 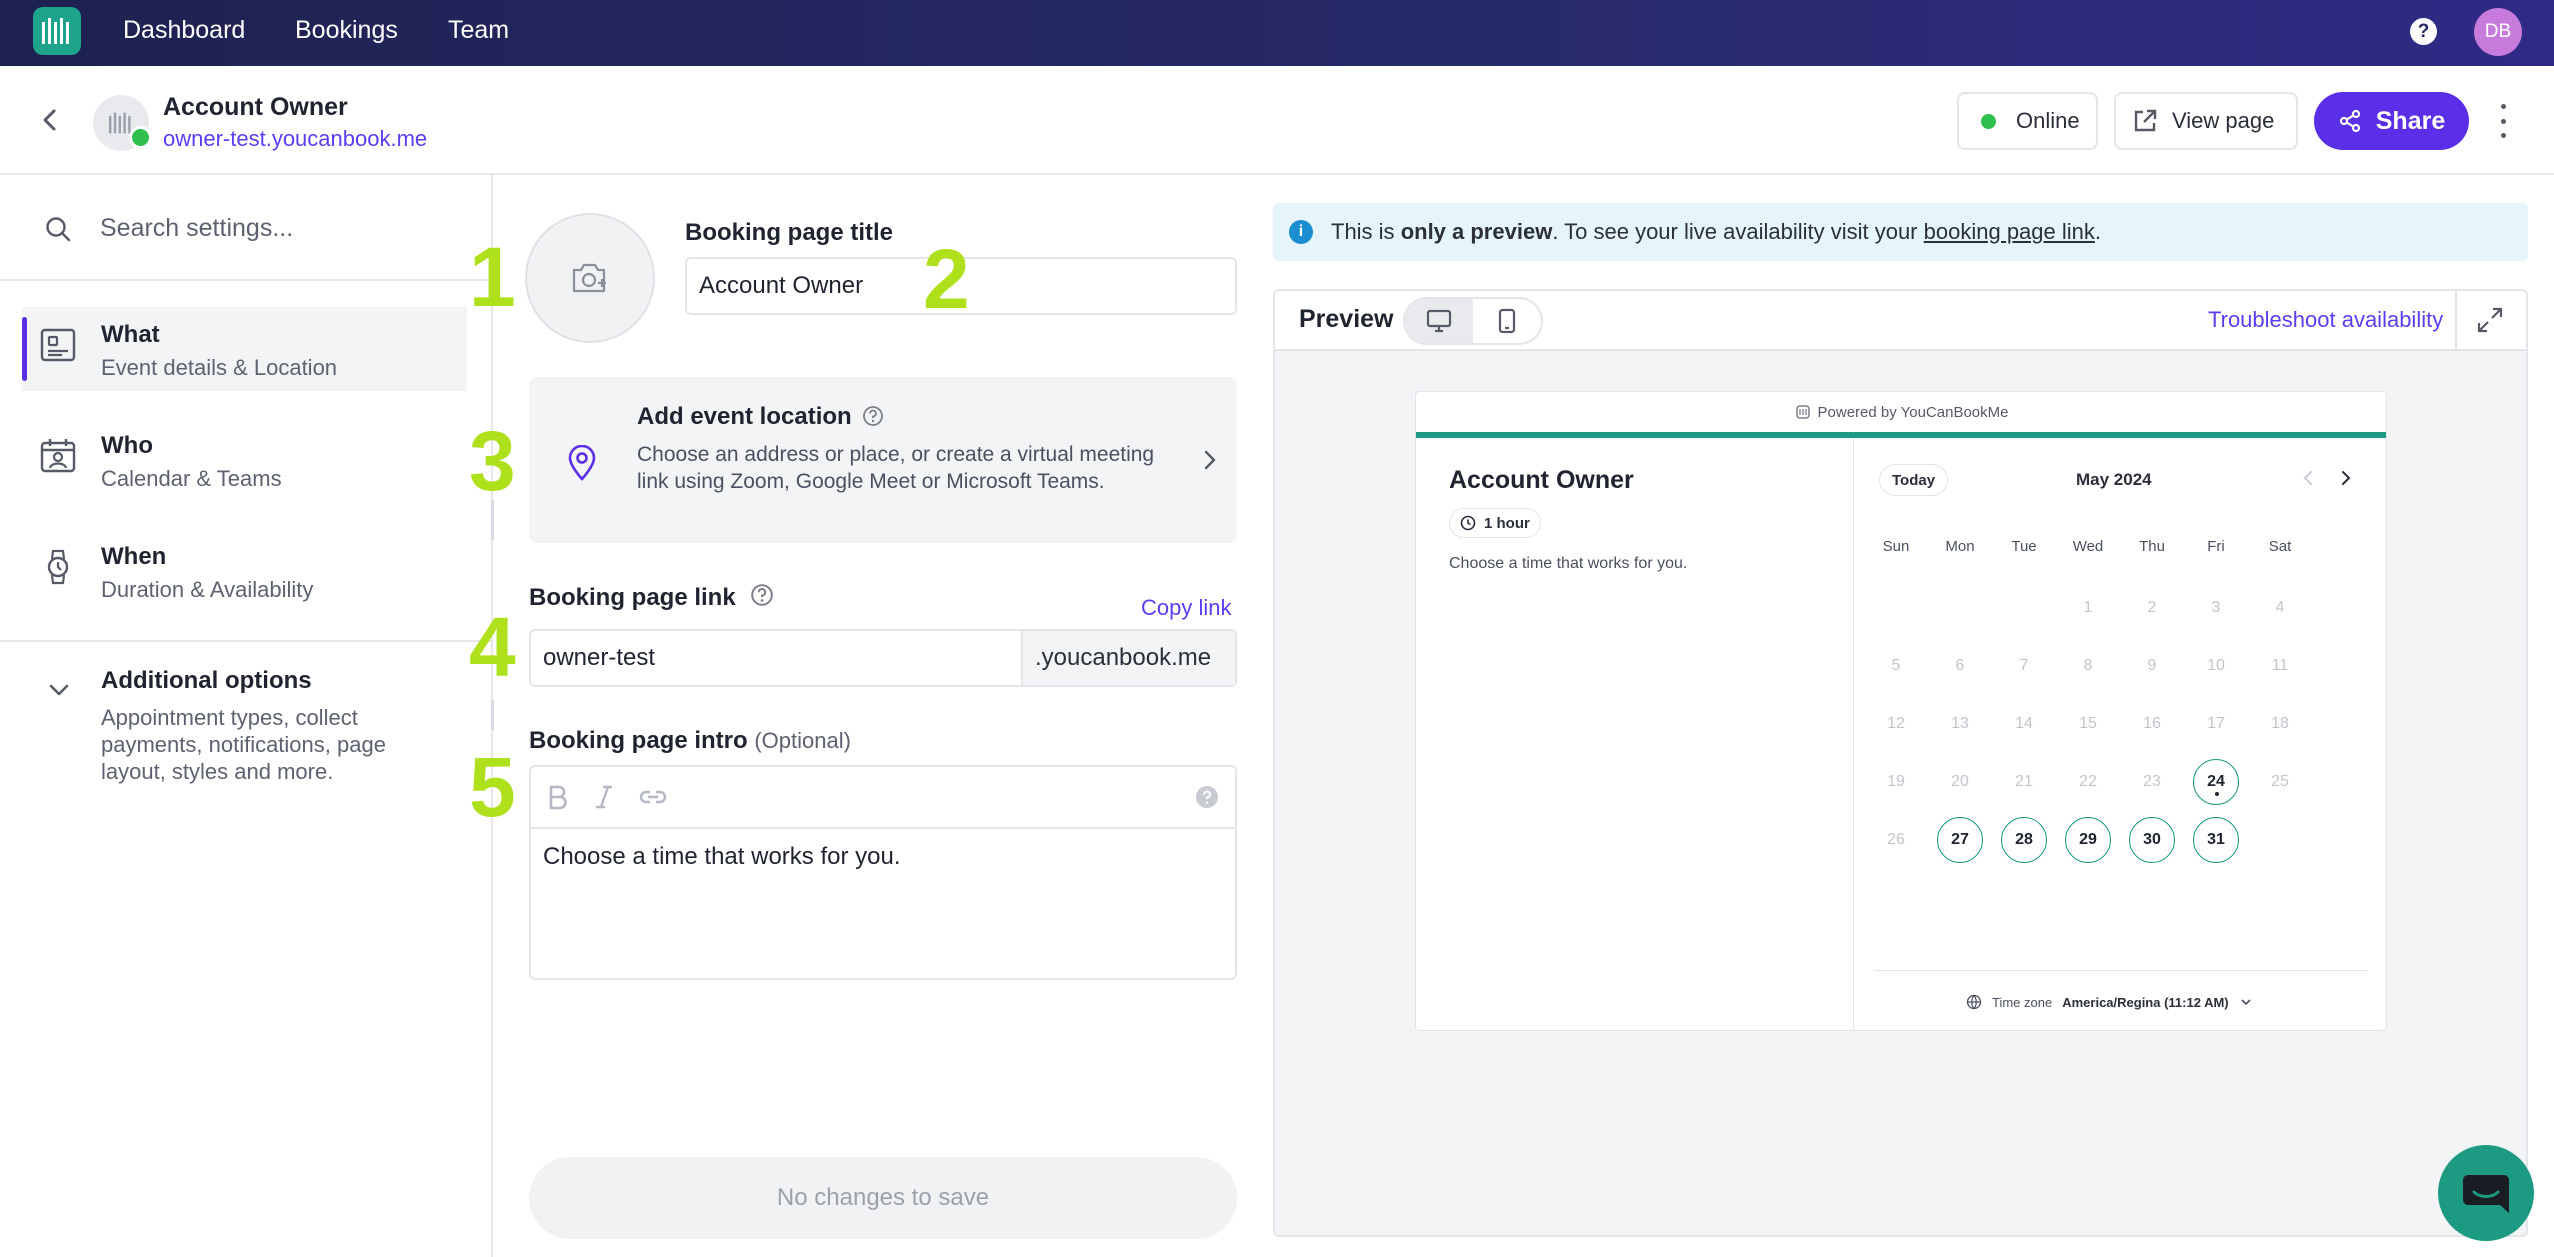 I want to click on troubleshoot-availability-link: Troubleshoot availability, so click(x=2325, y=320).